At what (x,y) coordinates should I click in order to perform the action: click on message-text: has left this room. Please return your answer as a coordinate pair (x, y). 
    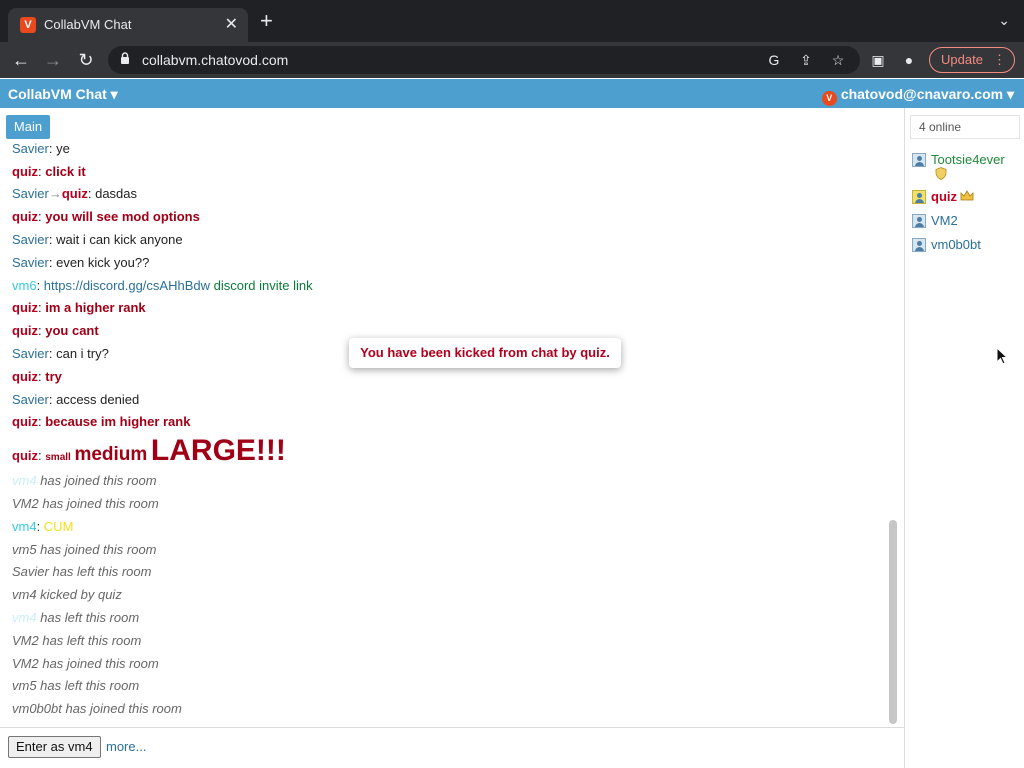
    Looking at the image, I should click on (90, 617).